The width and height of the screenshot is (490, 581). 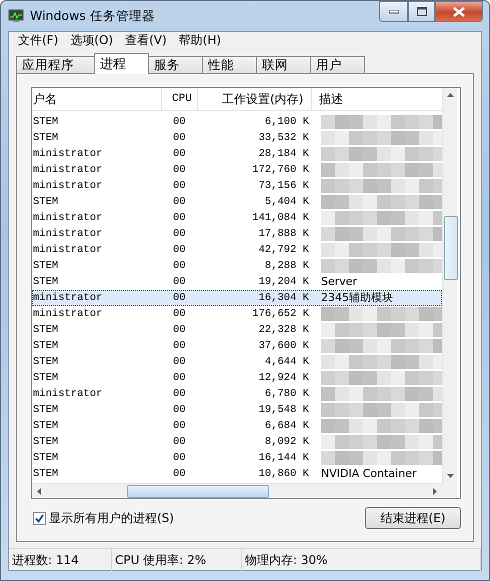 What do you see at coordinates (121, 63) in the screenshot?
I see `tab: 进程` at bounding box center [121, 63].